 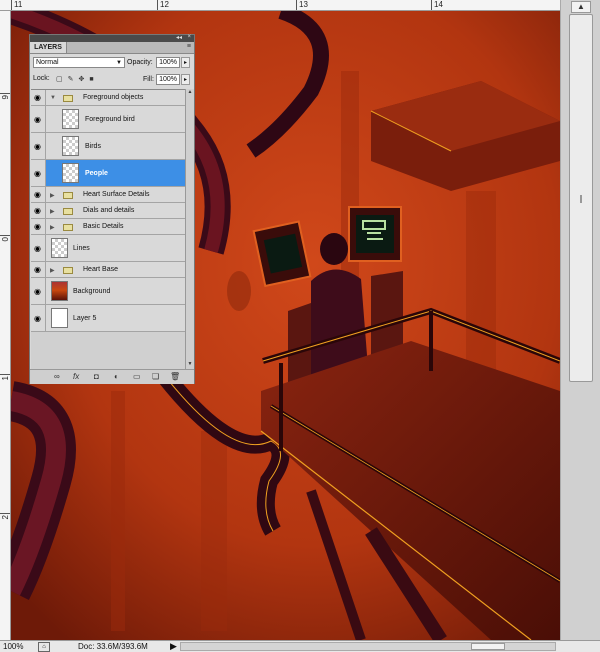 What do you see at coordinates (119, 63) in the screenshot?
I see `chevron-down-icon: ▼` at bounding box center [119, 63].